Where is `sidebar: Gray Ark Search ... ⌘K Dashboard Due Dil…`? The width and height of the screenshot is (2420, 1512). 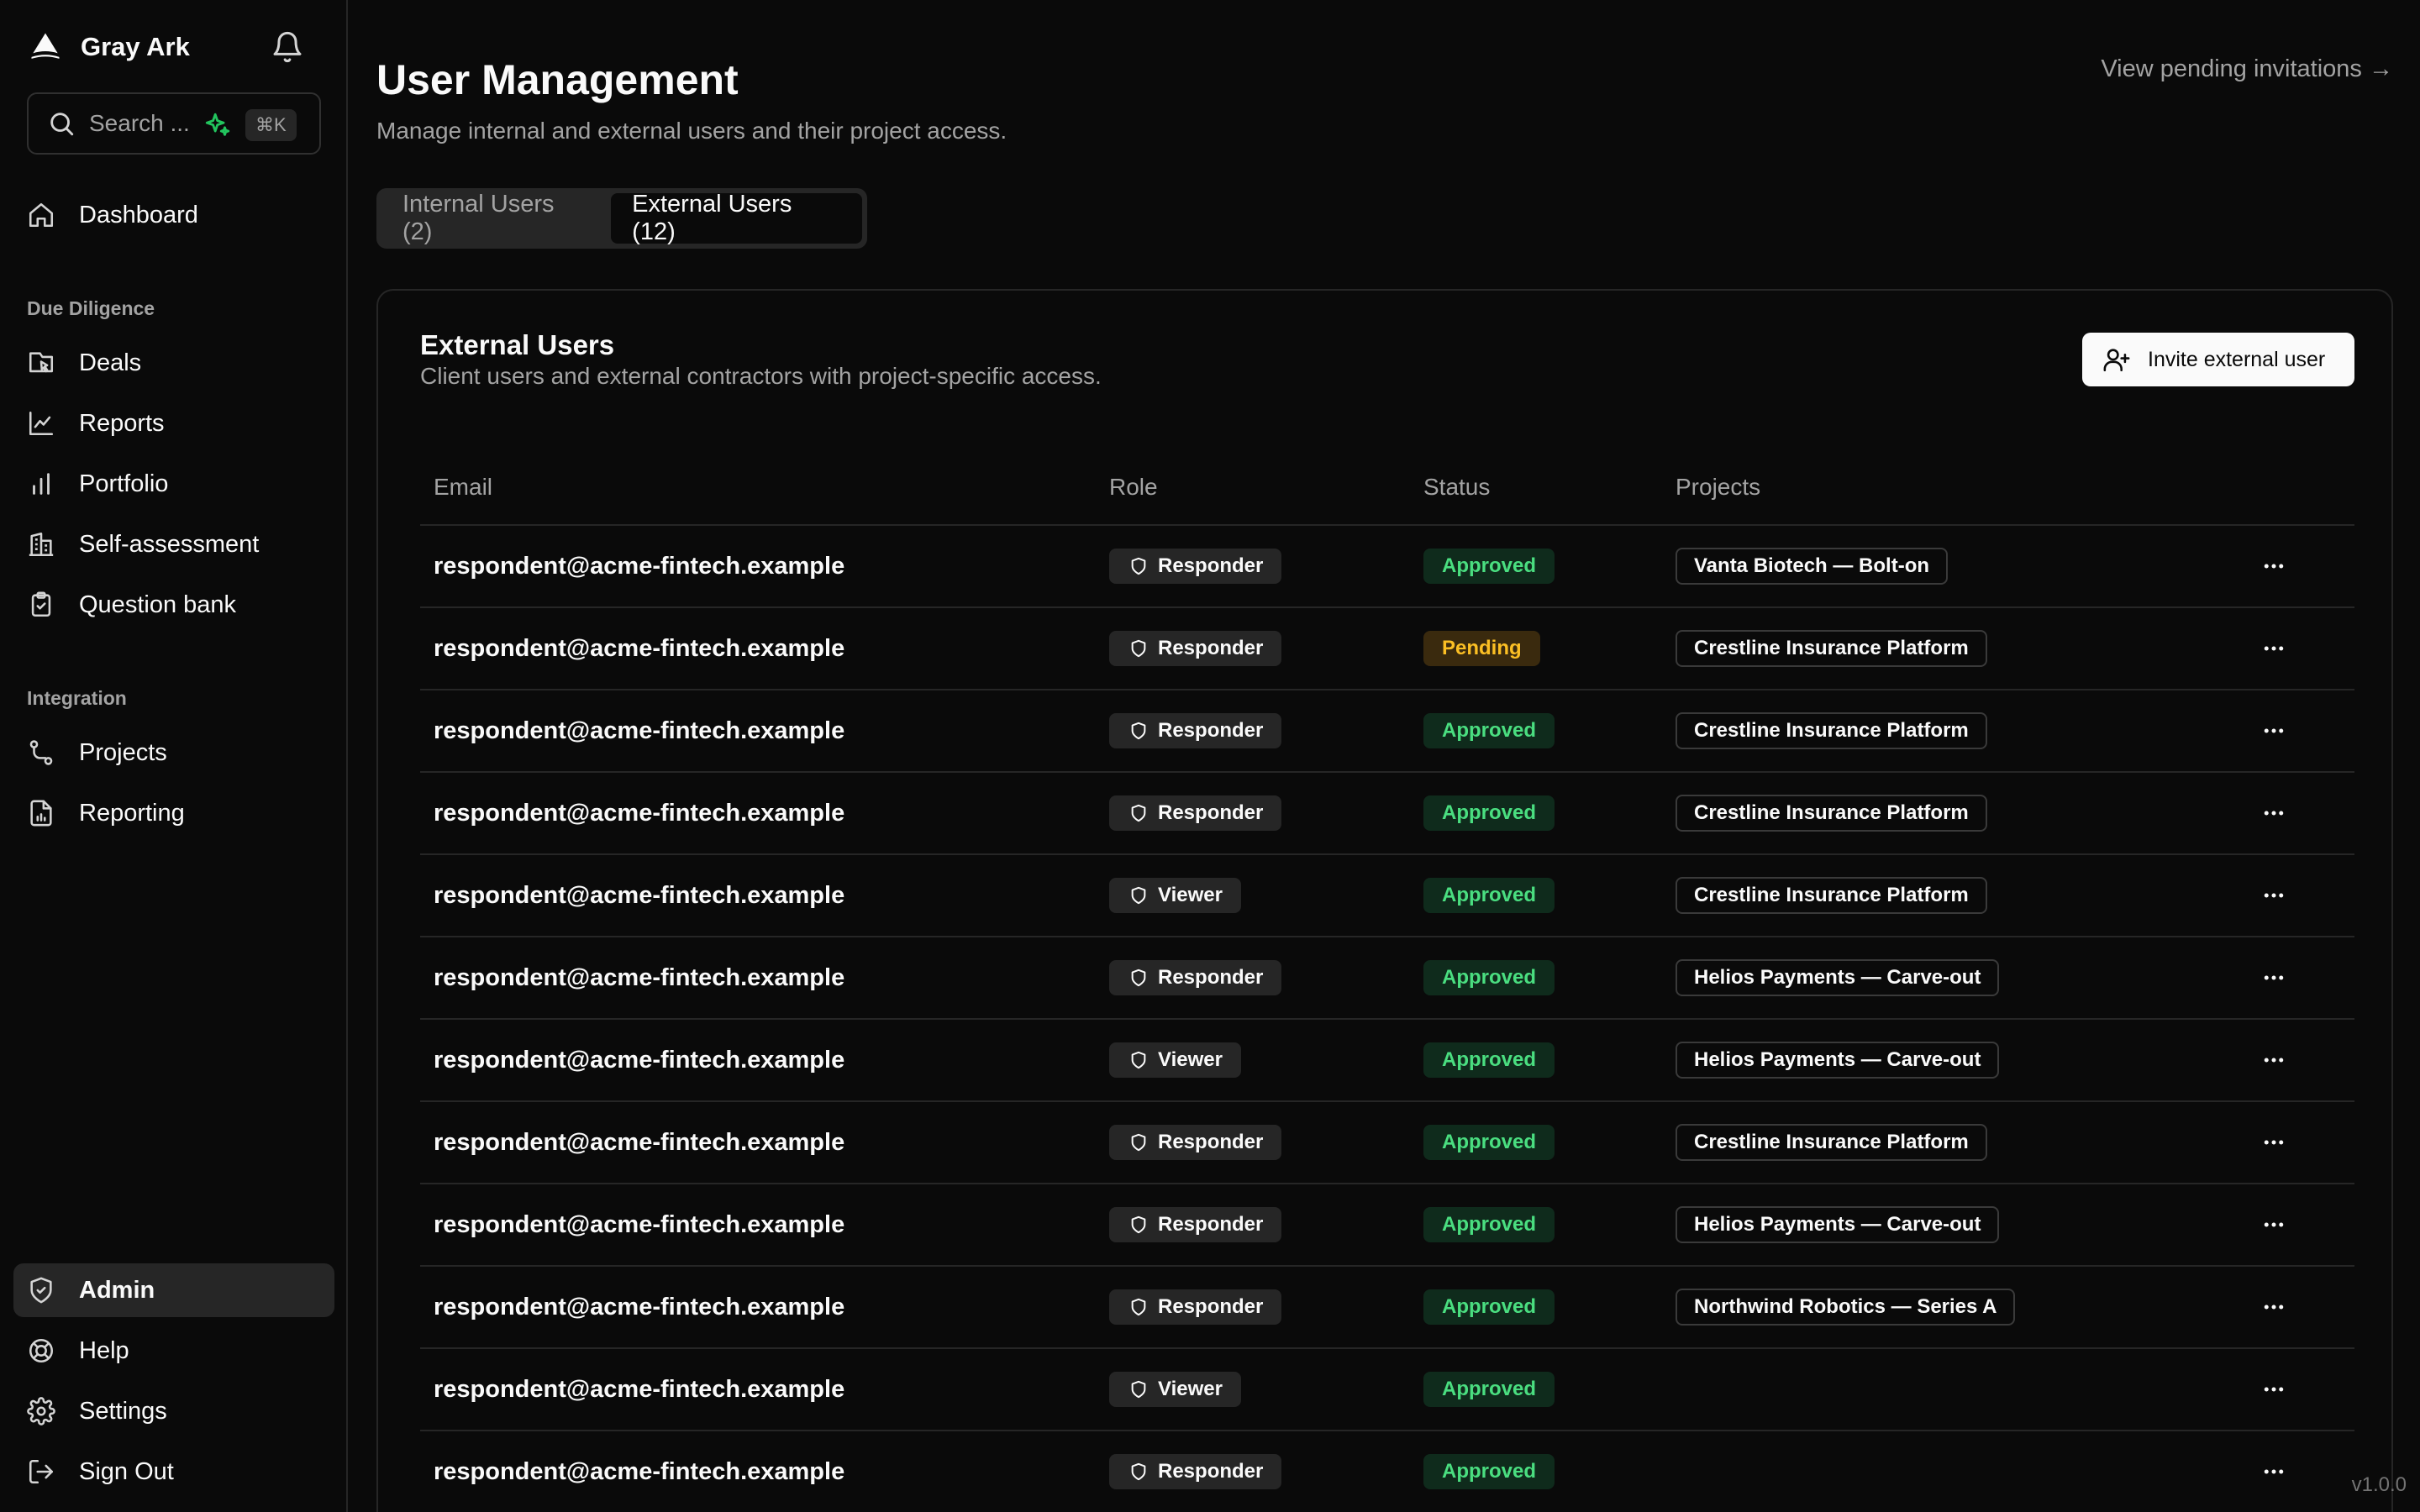 sidebar: Gray Ark Search ... ⌘K Dashboard Due Dil… is located at coordinates (174, 756).